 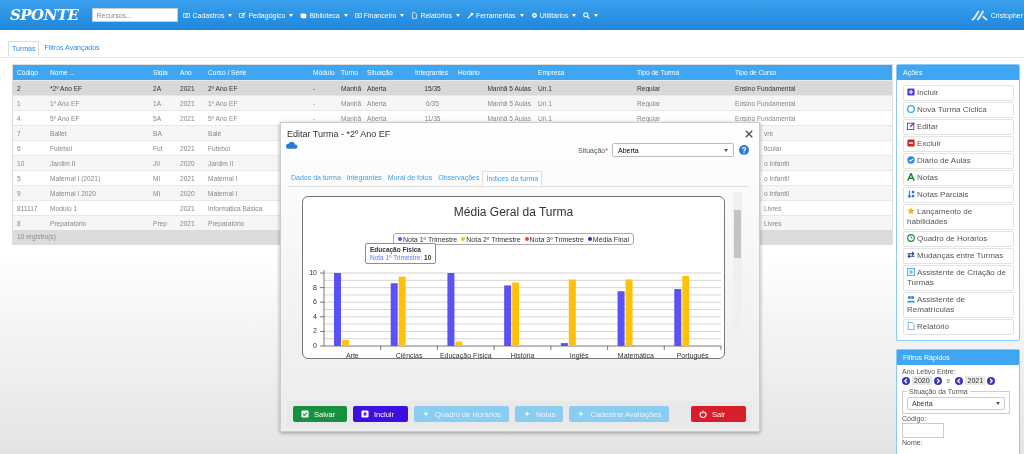 I want to click on action-button: Quadro de Horários, so click(x=958, y=239).